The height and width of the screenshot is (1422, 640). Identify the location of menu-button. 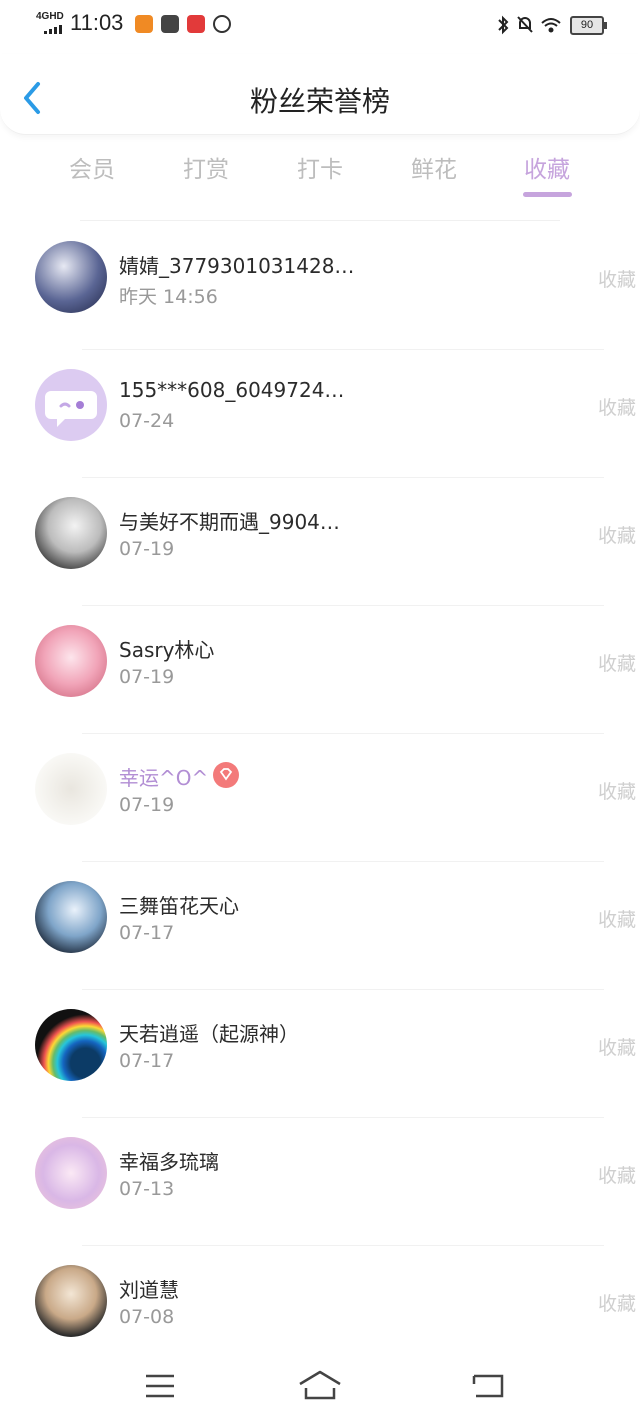
(160, 1386).